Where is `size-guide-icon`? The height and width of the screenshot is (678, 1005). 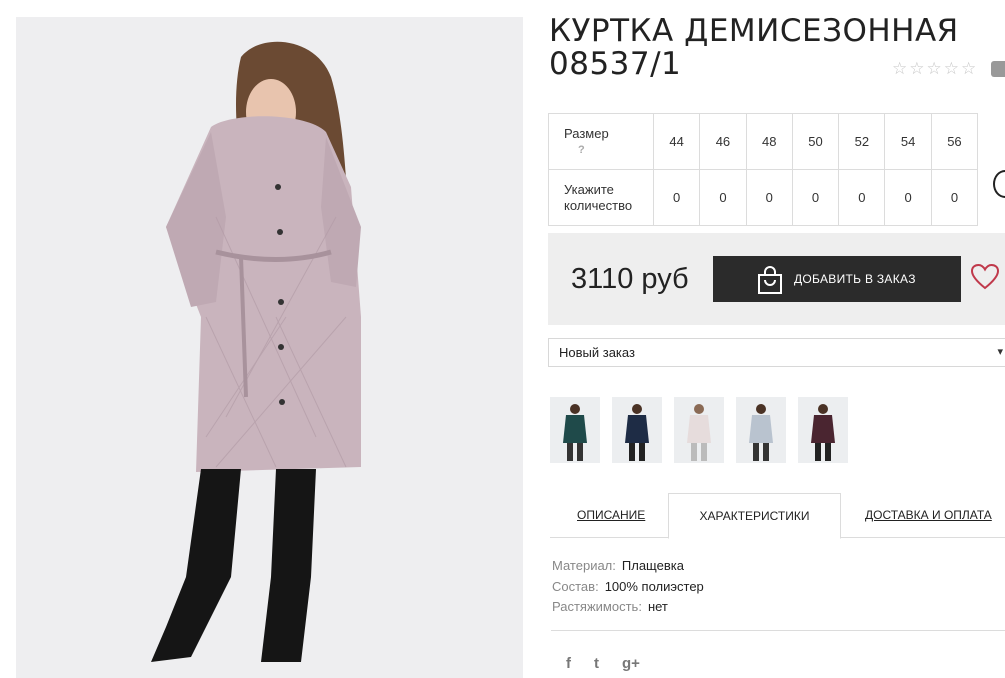
size-guide-icon is located at coordinates (999, 184).